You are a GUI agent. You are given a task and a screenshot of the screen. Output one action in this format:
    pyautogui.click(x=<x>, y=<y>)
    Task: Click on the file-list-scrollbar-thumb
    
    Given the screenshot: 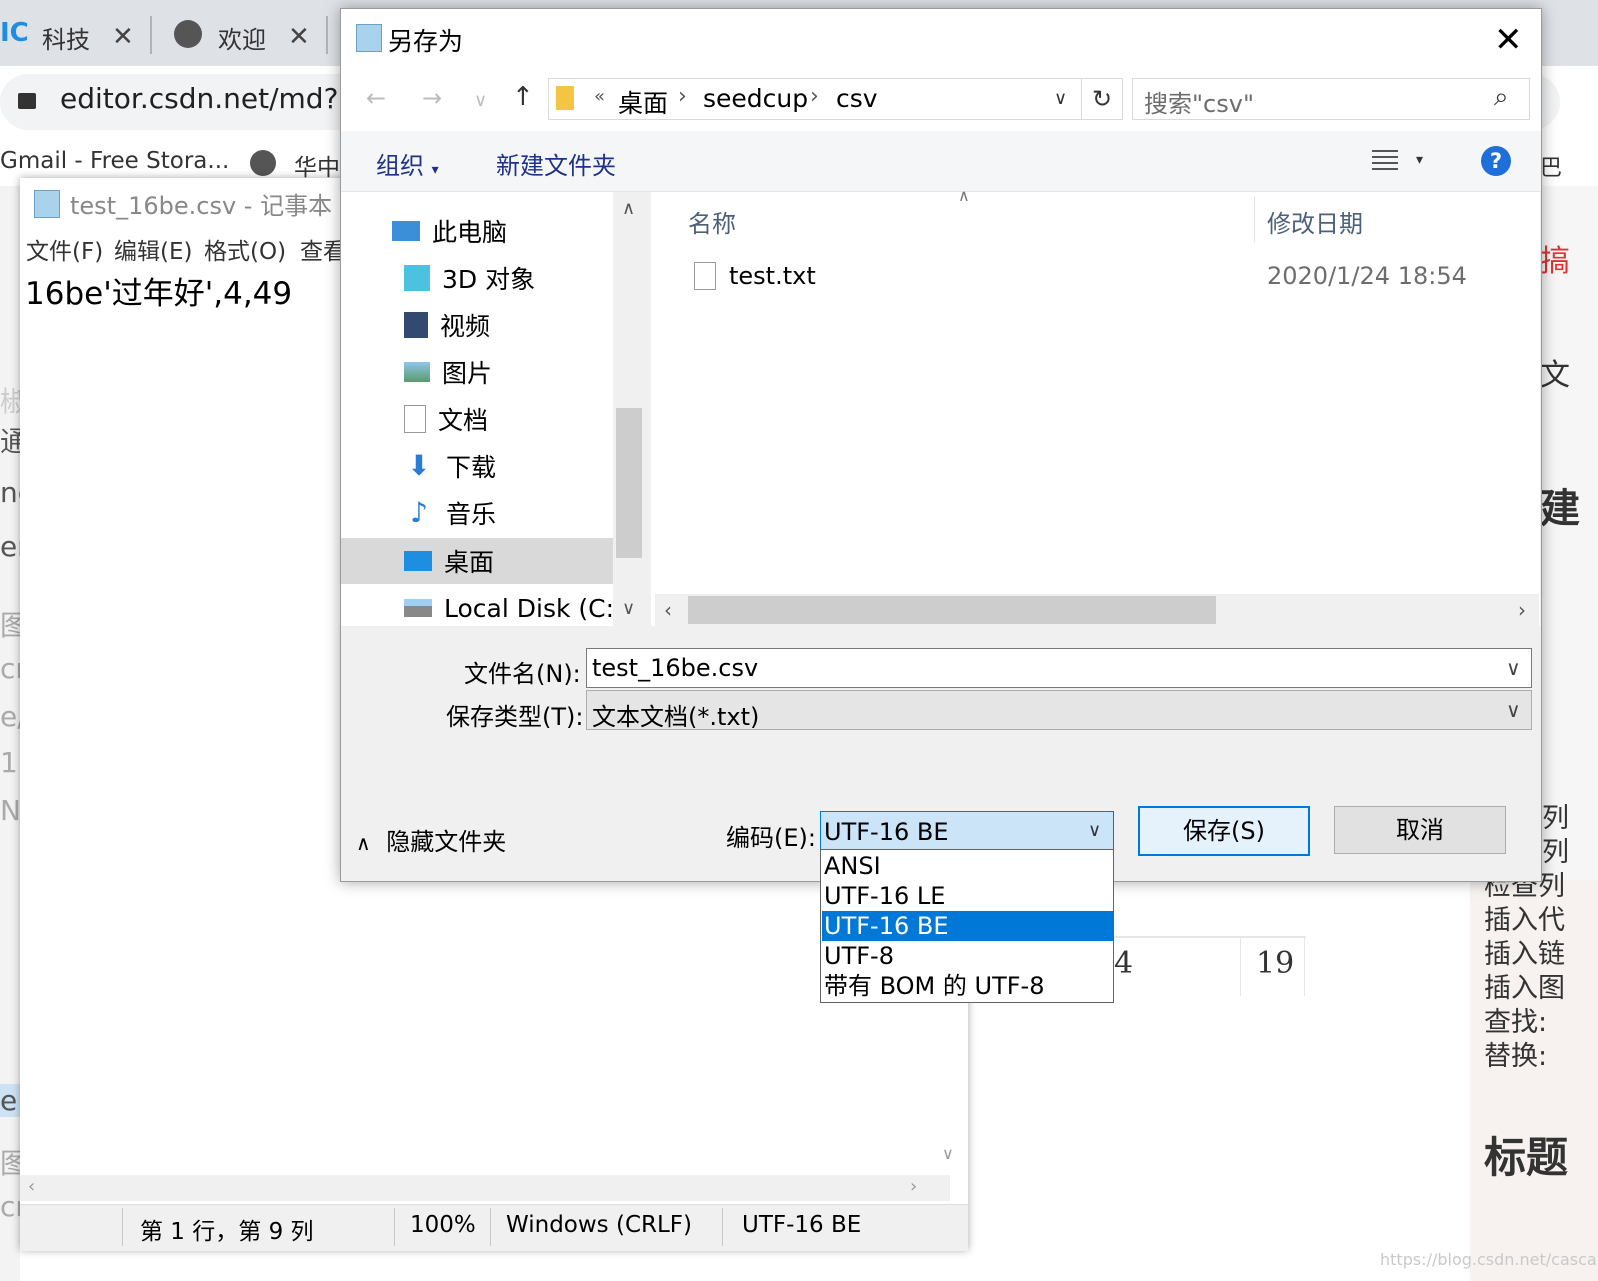 What is the action you would take?
    pyautogui.click(x=952, y=610)
    